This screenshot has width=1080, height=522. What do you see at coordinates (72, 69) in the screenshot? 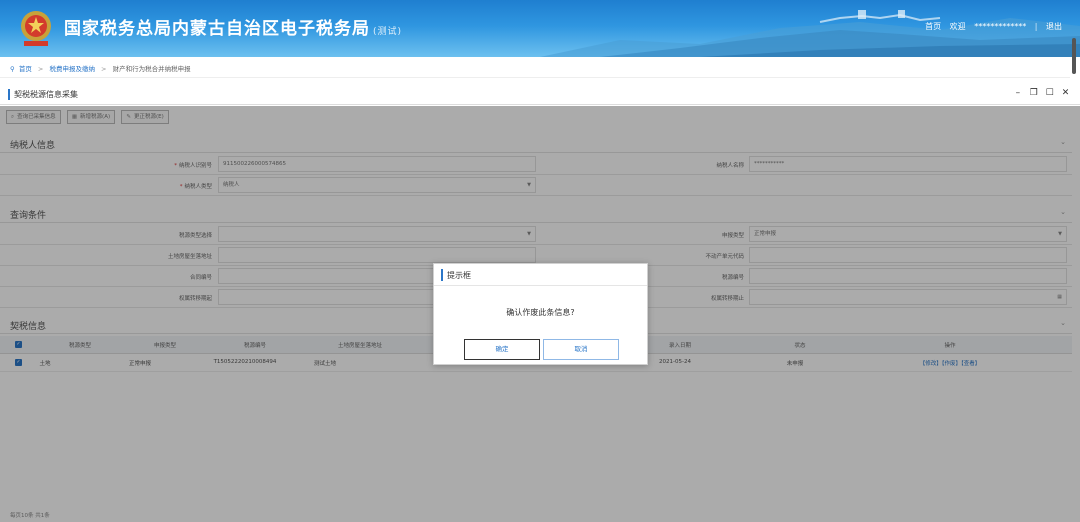
I see `breadcrumb-level1: 税费申报及缴纳` at bounding box center [72, 69].